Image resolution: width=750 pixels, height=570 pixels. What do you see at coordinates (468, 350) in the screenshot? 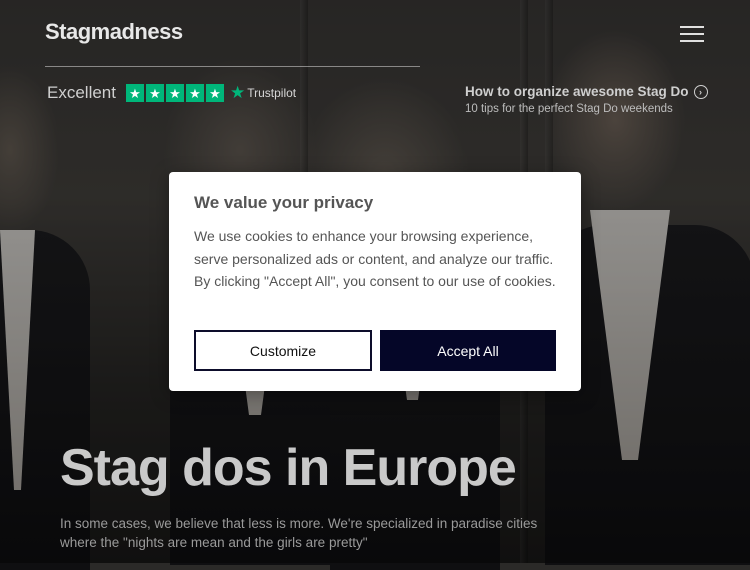
I see `accept-all-button: Accept All` at bounding box center [468, 350].